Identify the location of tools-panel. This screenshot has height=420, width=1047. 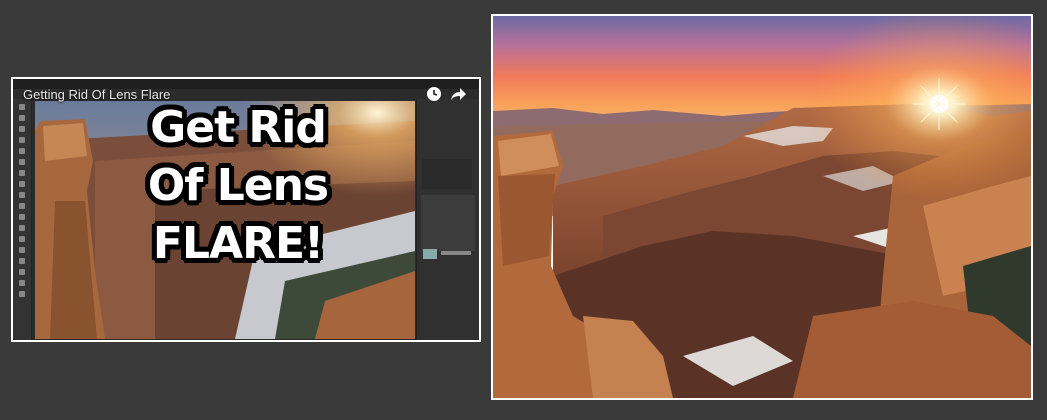
(22, 219).